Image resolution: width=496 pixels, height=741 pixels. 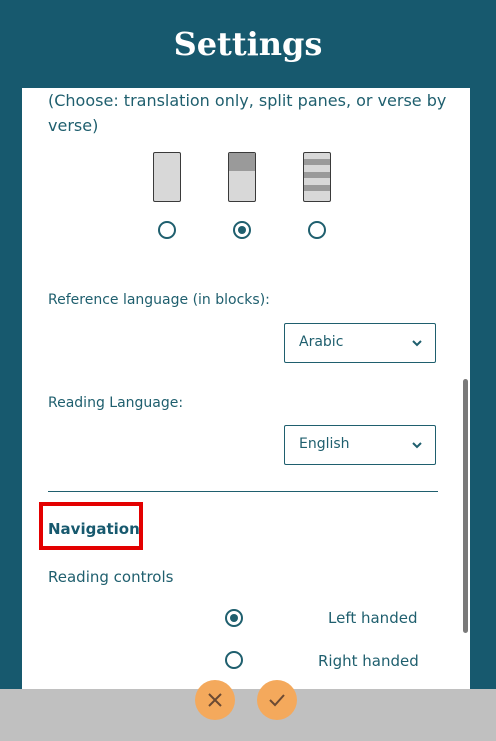 What do you see at coordinates (368, 661) in the screenshot?
I see `right-handed-label: Right handed` at bounding box center [368, 661].